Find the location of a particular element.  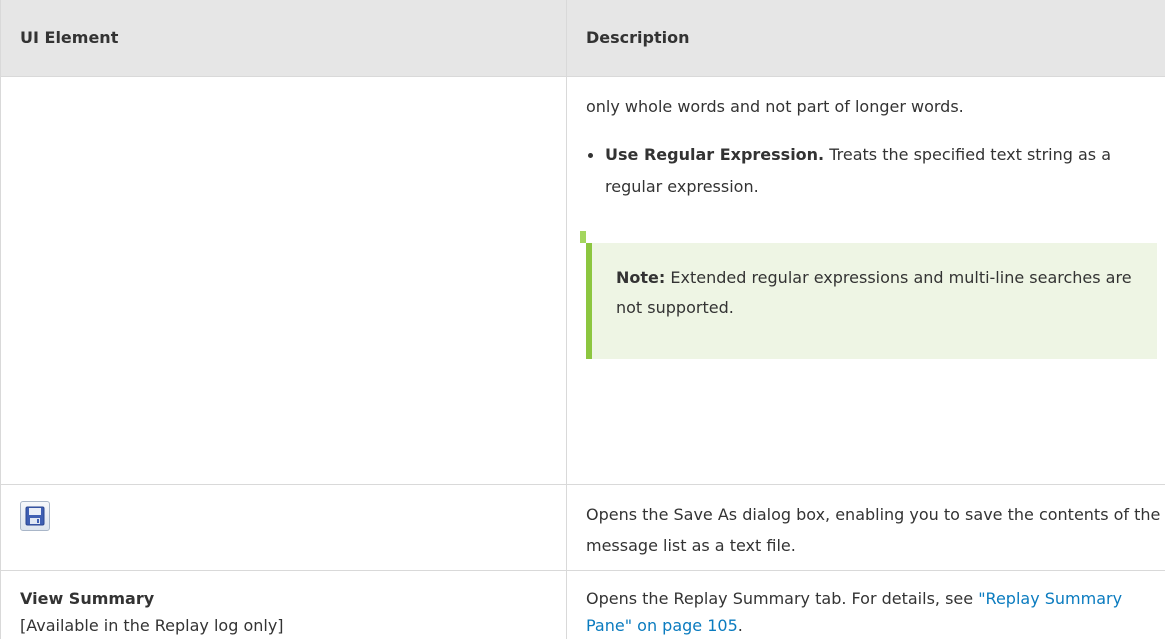

header-description: Description is located at coordinates (866, 38).